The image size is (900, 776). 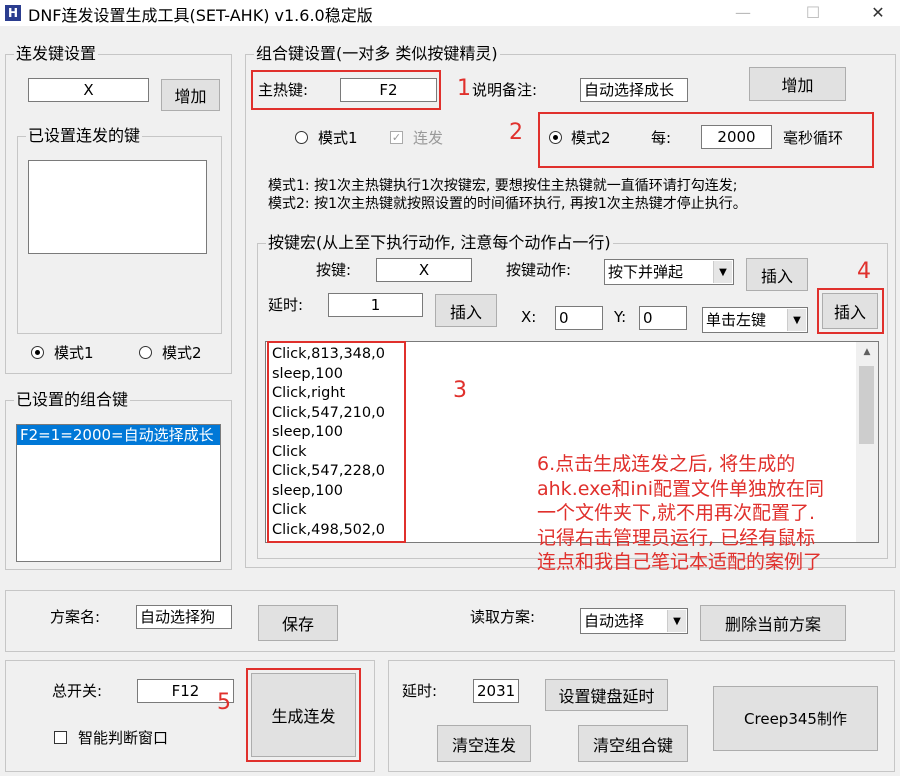 What do you see at coordinates (298, 623) in the screenshot?
I see `save-scheme-button: 保存` at bounding box center [298, 623].